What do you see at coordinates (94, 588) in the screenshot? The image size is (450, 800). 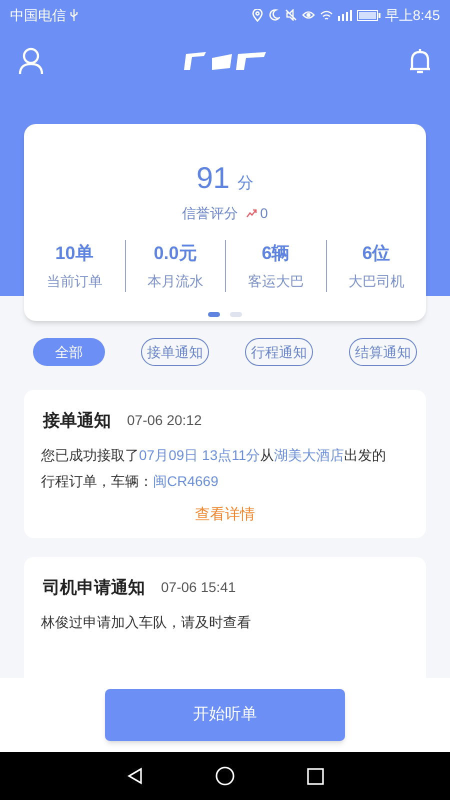 I see `notification-title: 司机申请通知` at bounding box center [94, 588].